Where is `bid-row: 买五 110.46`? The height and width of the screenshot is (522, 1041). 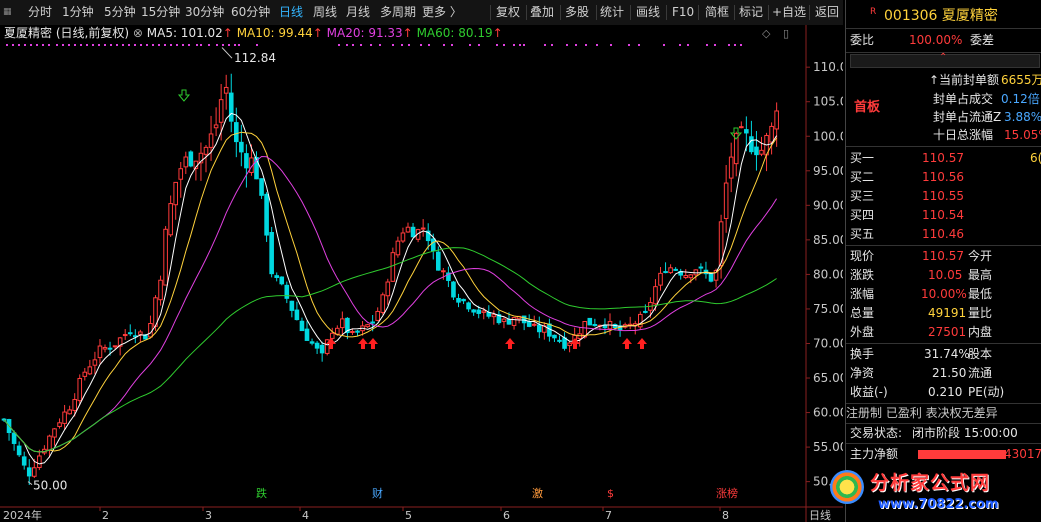 bid-row: 买五 110.46 is located at coordinates (907, 234).